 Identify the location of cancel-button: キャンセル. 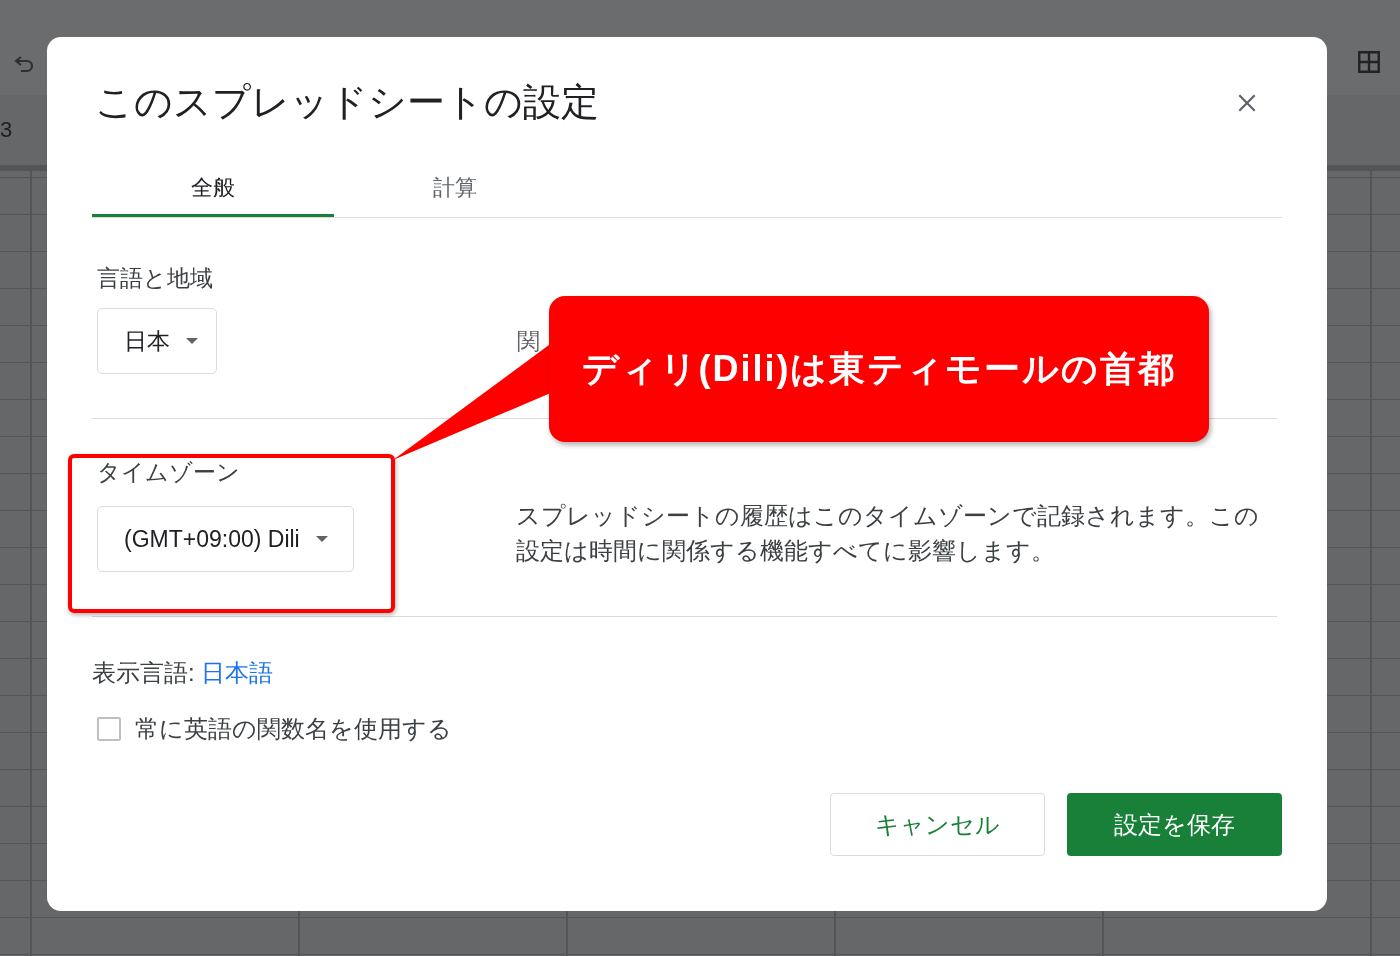
(937, 824).